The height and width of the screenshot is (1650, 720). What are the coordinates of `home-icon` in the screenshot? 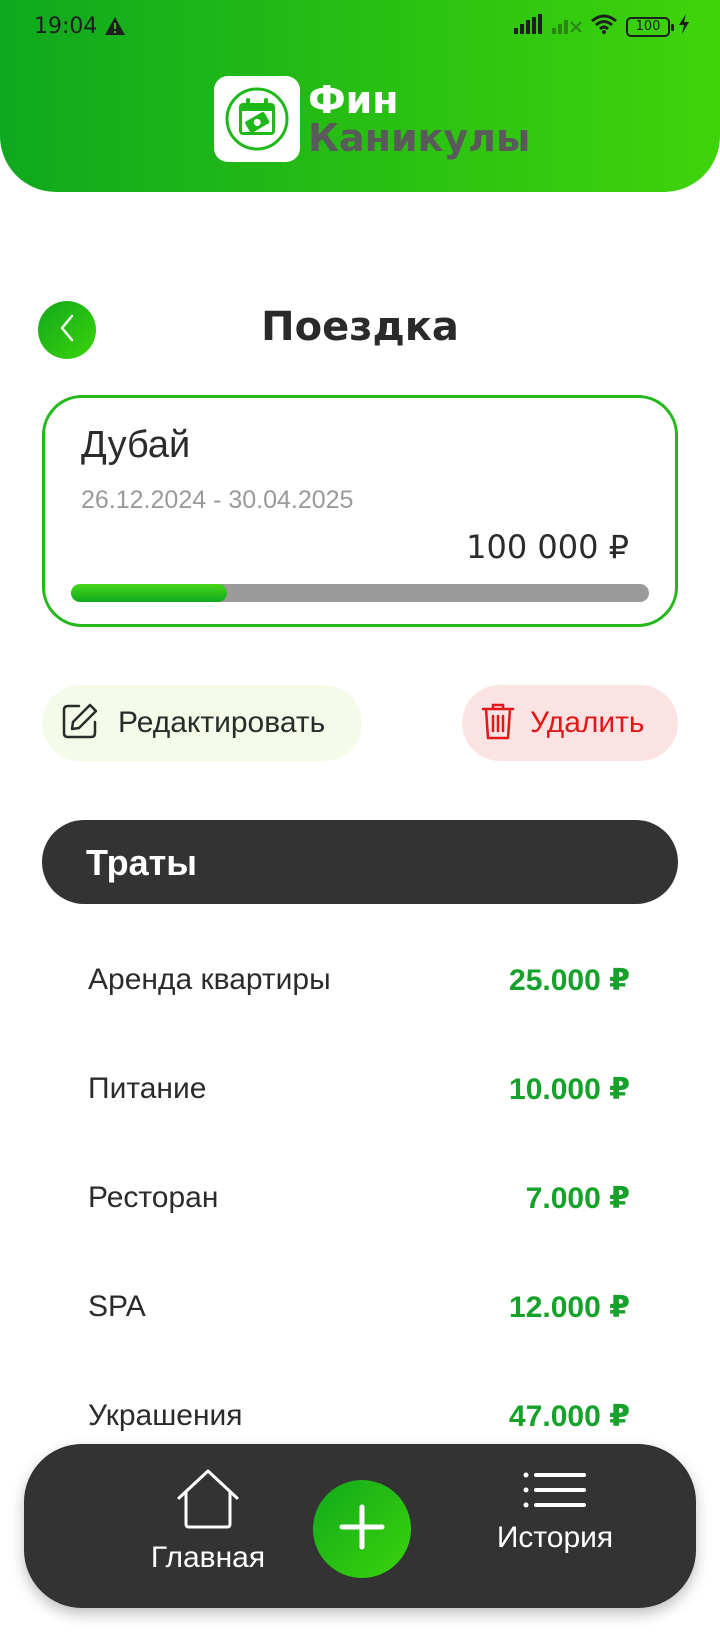 It's located at (208, 1501).